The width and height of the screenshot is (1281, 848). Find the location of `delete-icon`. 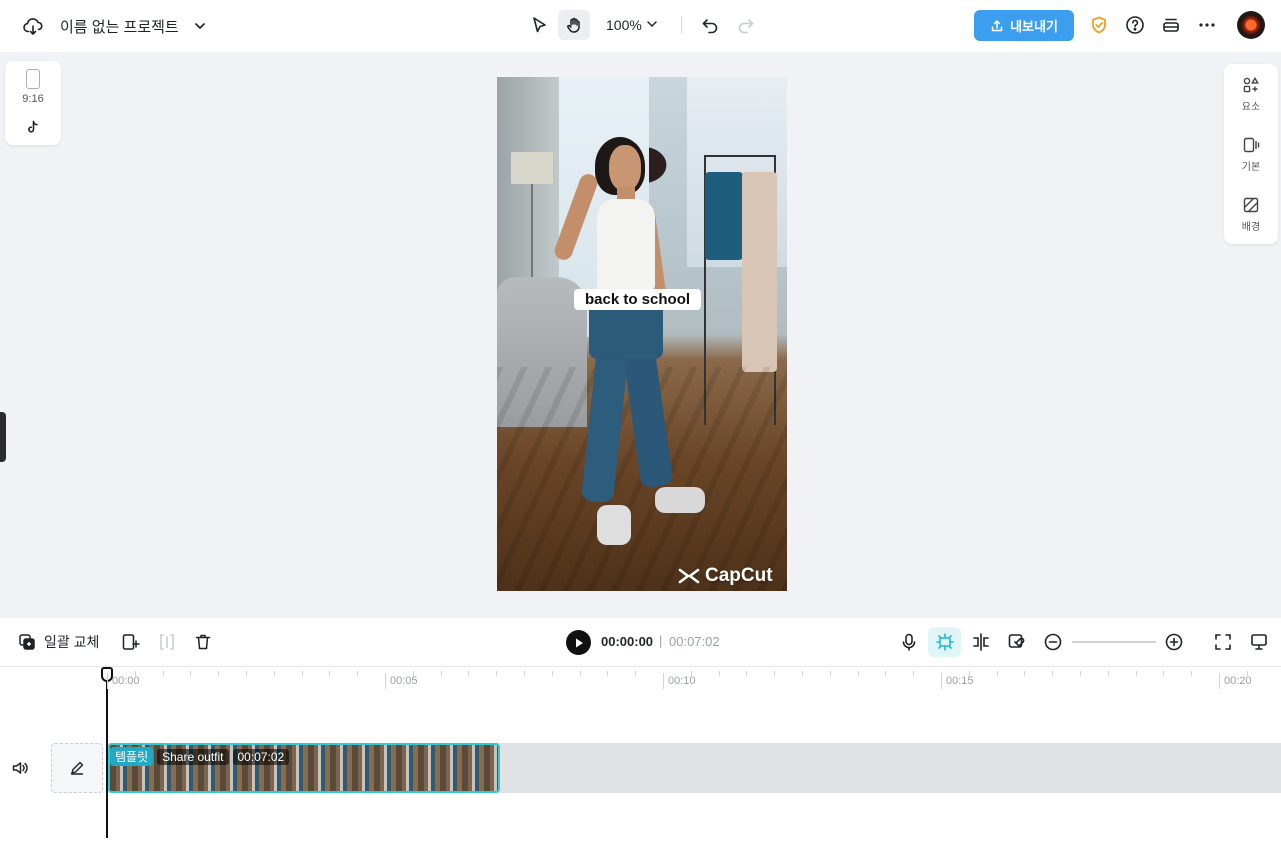

delete-icon is located at coordinates (203, 642).